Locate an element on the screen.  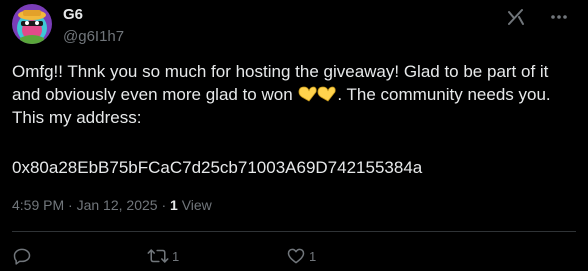
views-label: View is located at coordinates (196, 205).